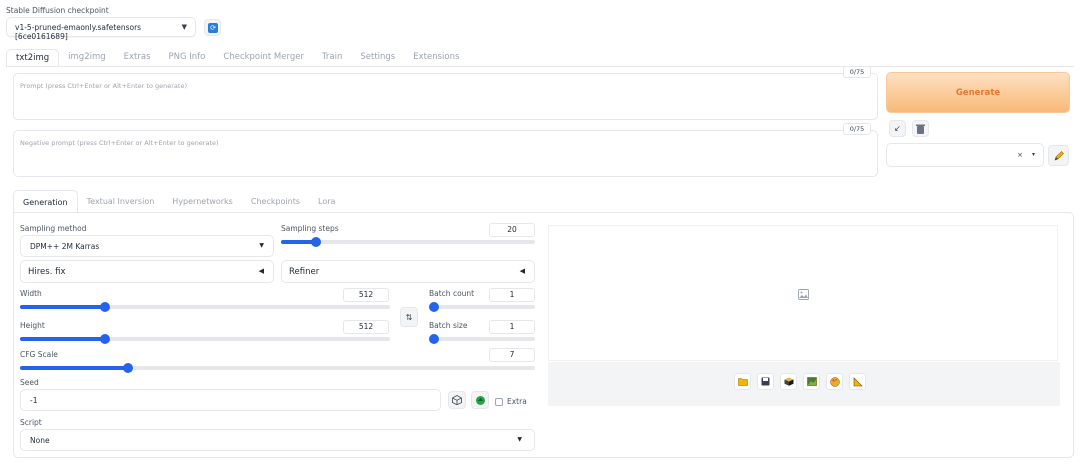 The height and width of the screenshot is (464, 1080). What do you see at coordinates (39, 354) in the screenshot?
I see `cfg-scale-label: CFG Scale` at bounding box center [39, 354].